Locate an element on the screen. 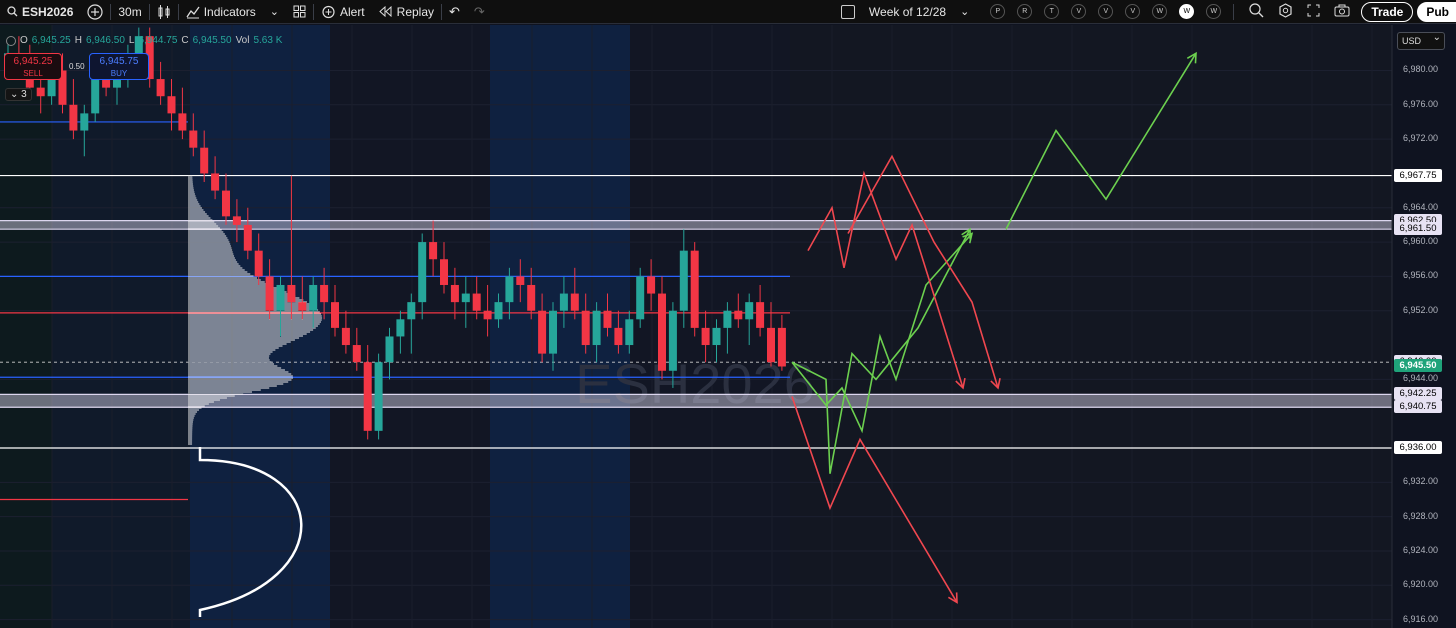 This screenshot has height=628, width=1456. currency-select: USD is located at coordinates (1421, 41).